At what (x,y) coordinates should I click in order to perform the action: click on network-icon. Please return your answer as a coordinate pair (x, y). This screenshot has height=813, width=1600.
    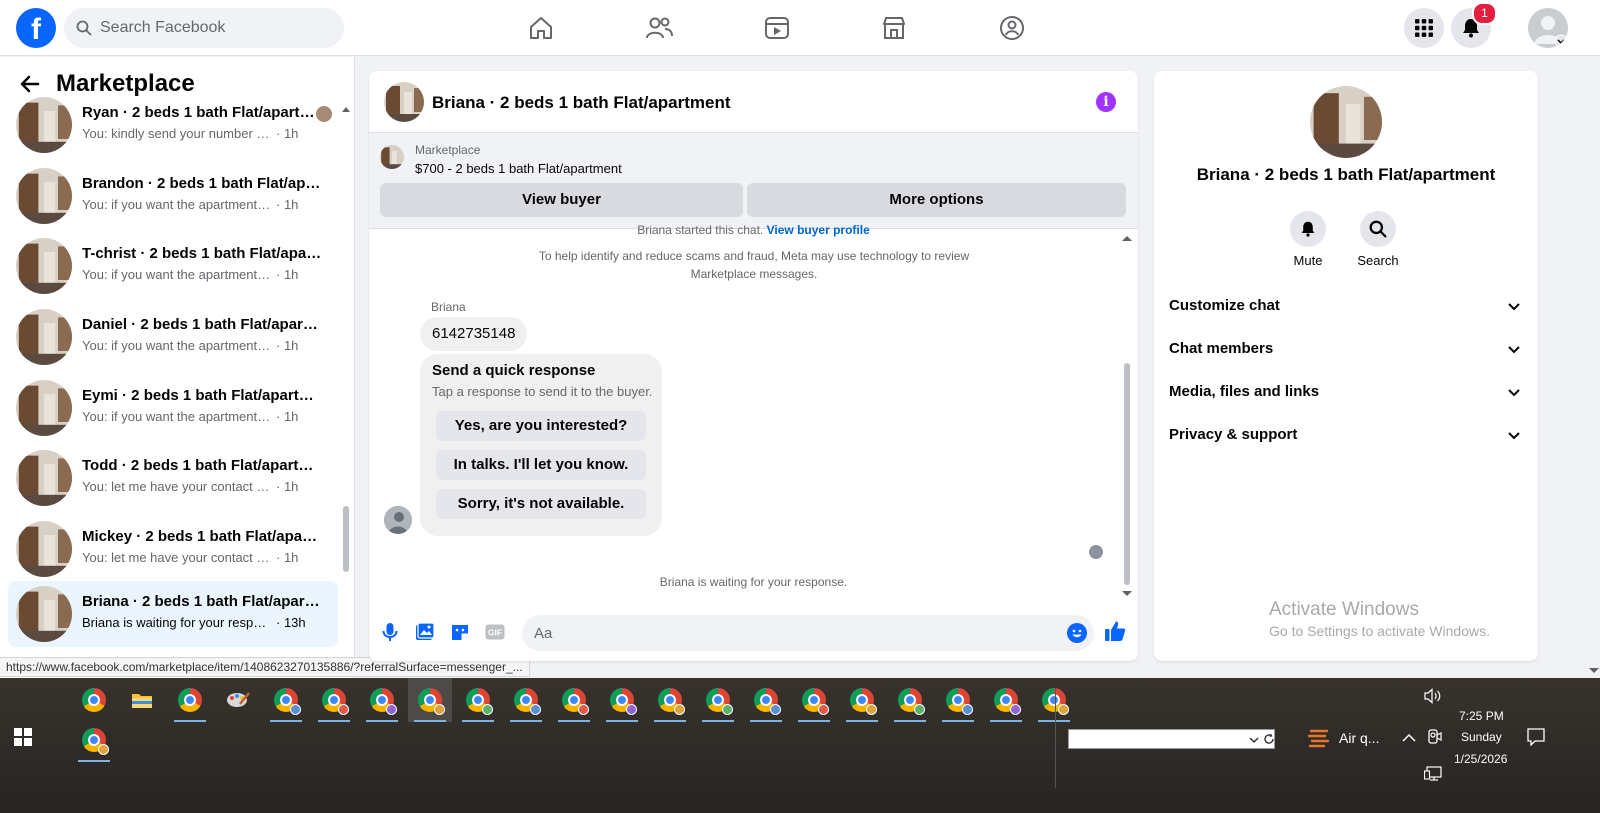
    Looking at the image, I should click on (1433, 774).